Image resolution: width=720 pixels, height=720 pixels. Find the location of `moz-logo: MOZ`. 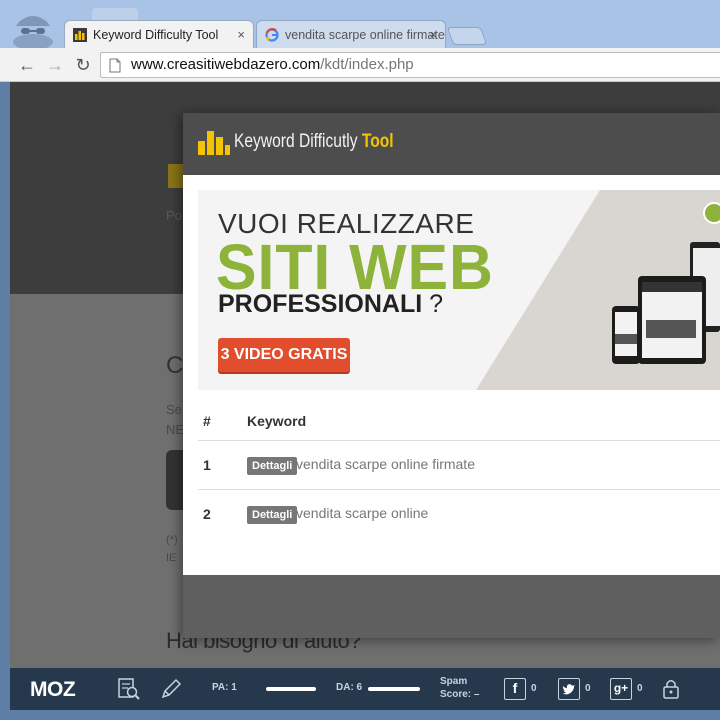

moz-logo: MOZ is located at coordinates (53, 690).